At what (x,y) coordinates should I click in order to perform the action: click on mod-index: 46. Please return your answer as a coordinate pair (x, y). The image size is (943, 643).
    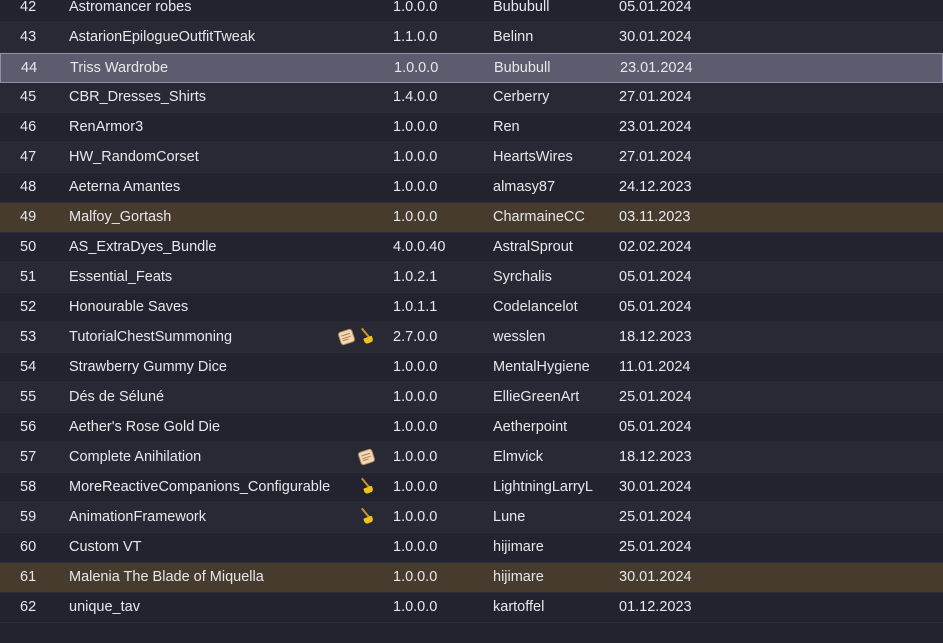
    Looking at the image, I should click on (28, 127).